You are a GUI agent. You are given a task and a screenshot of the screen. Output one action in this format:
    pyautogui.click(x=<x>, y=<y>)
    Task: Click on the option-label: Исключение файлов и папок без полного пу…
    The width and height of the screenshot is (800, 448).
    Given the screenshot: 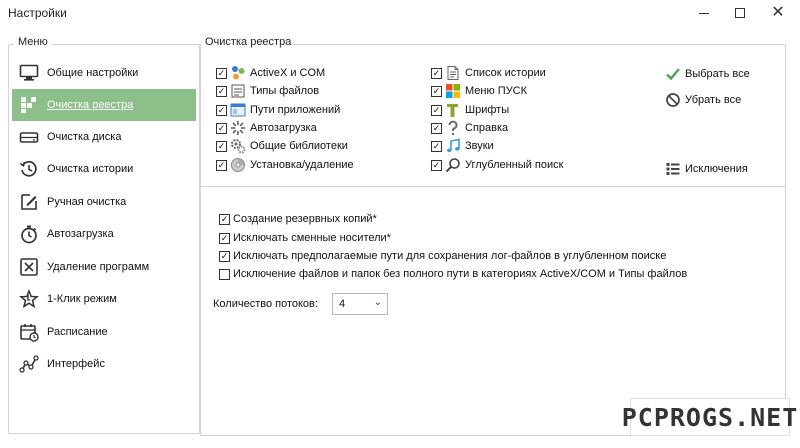 What is the action you would take?
    pyautogui.click(x=460, y=274)
    